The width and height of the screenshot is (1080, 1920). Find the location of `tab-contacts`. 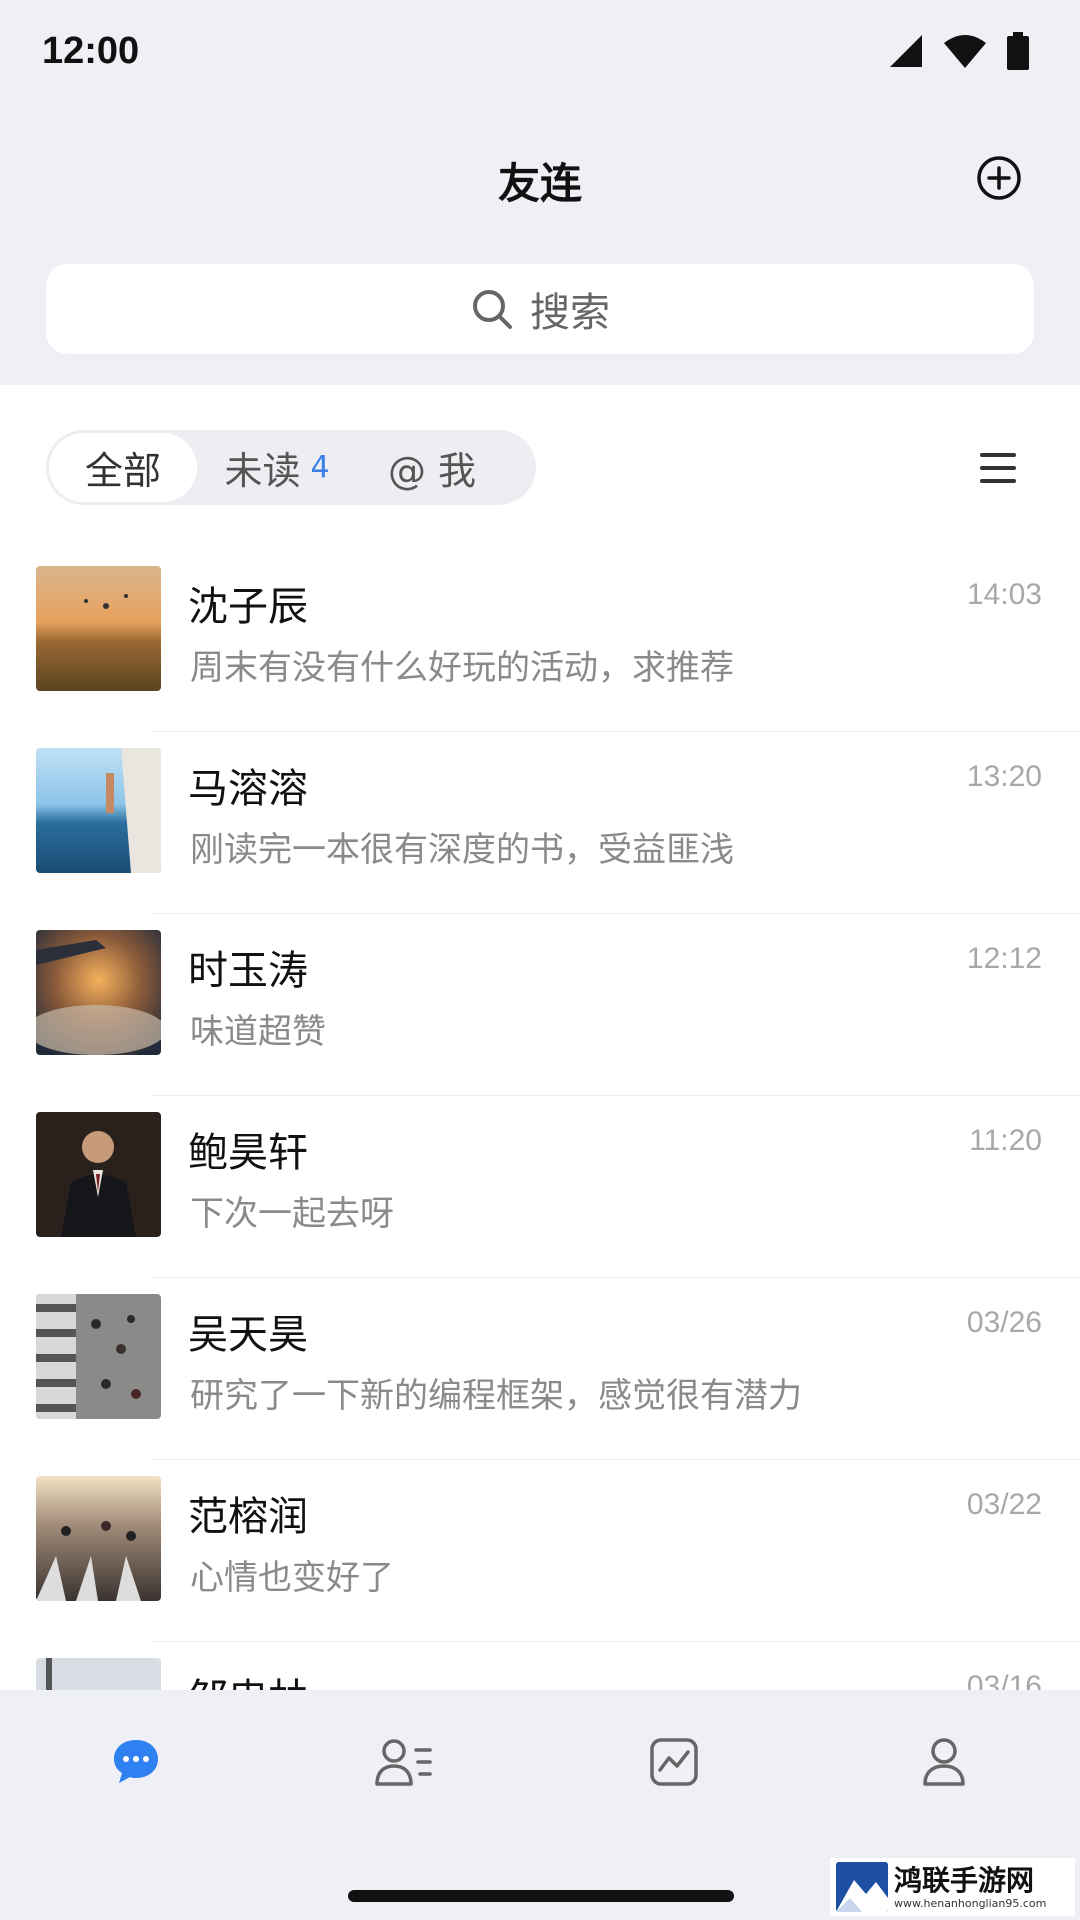

tab-contacts is located at coordinates (404, 1762).